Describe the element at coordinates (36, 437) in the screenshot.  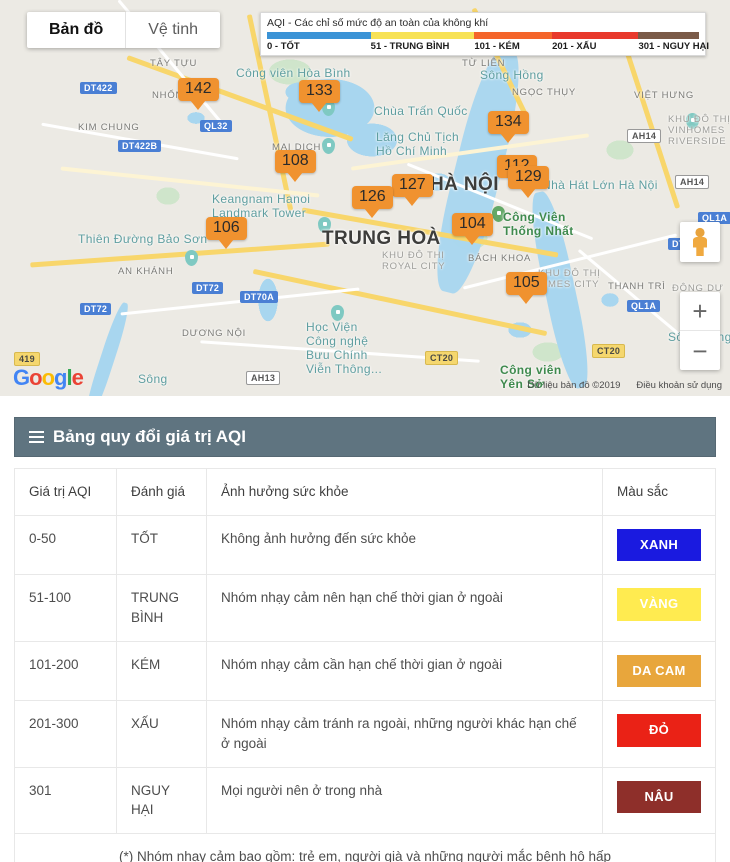
I see `hamburger-icon` at that location.